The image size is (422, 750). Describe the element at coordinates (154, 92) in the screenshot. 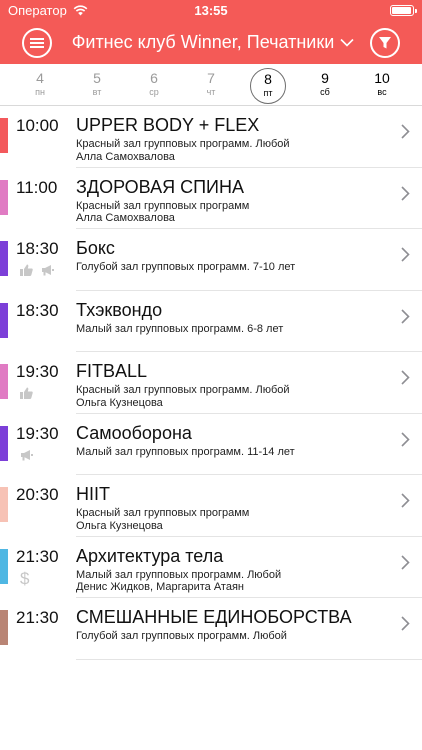

I see `day-of-week: ср` at that location.